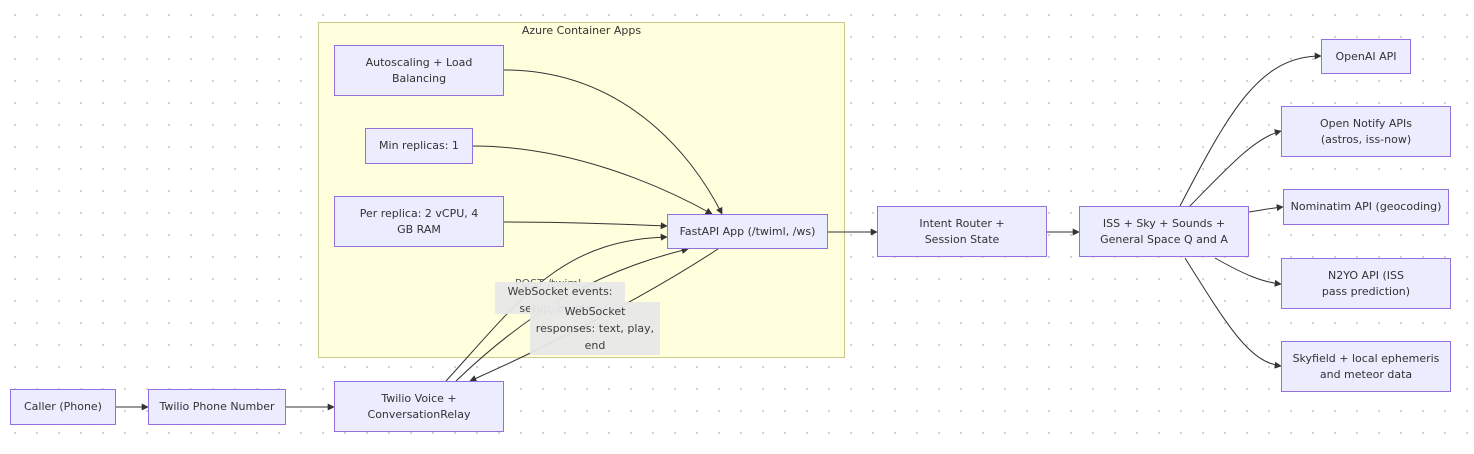 The image size is (1474, 454). I want to click on node-label: Twilio Phone Number, so click(217, 406).